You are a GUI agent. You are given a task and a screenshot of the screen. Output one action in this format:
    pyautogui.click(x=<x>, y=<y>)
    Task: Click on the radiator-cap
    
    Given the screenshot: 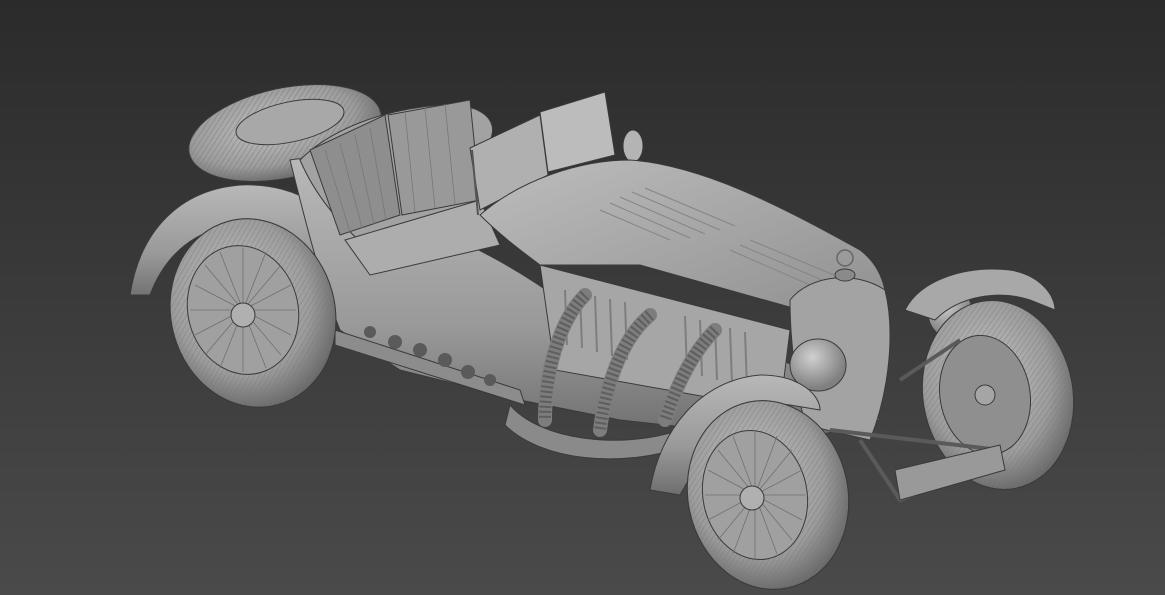 What is the action you would take?
    pyautogui.click(x=845, y=275)
    